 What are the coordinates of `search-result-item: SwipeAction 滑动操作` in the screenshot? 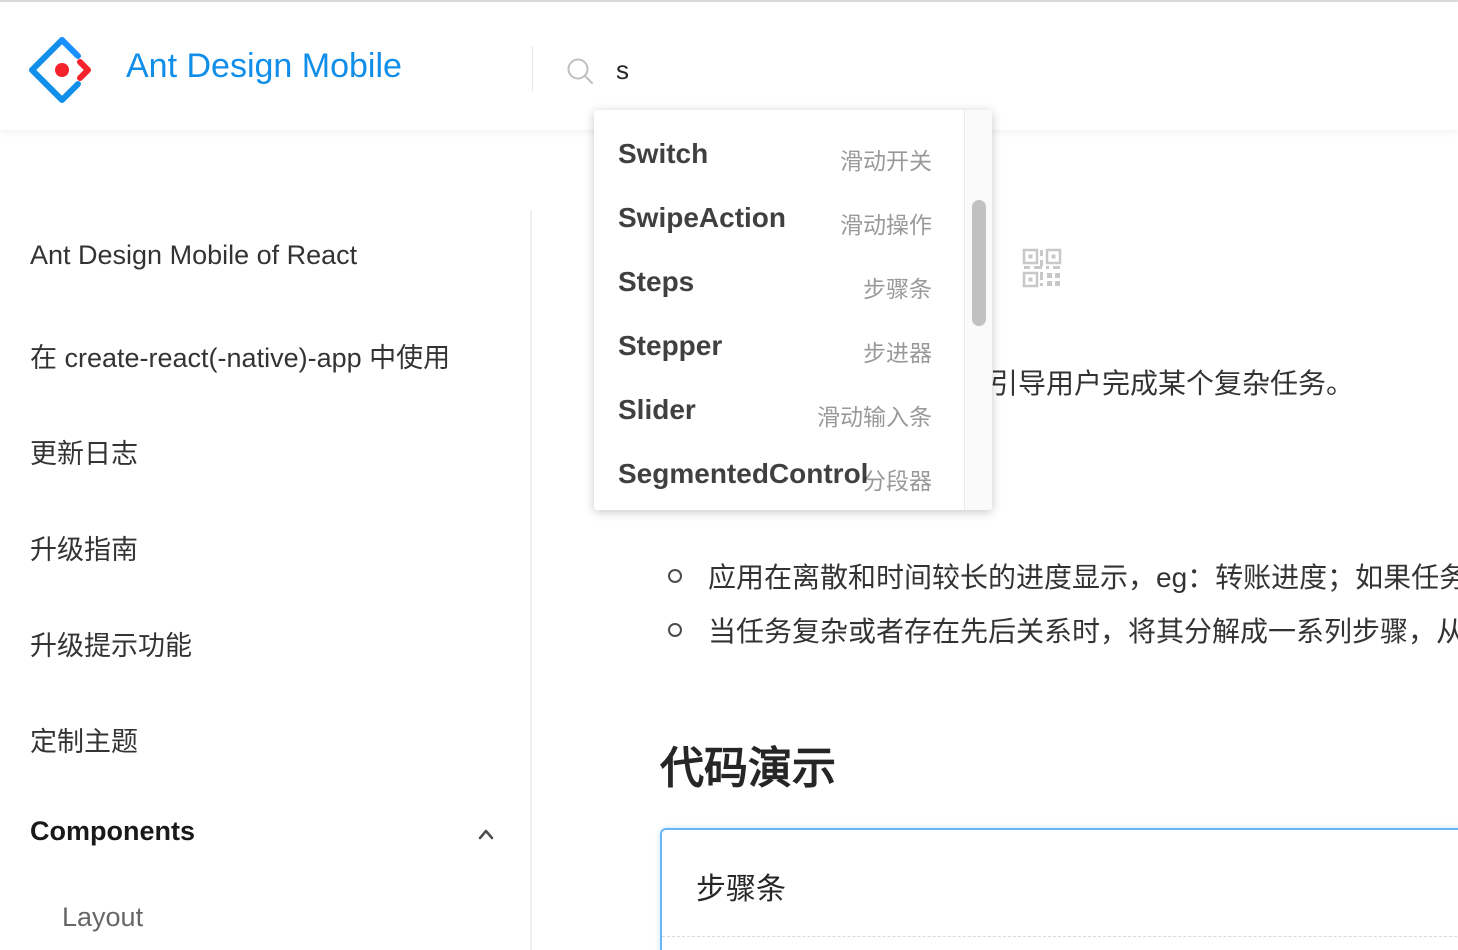 It's located at (779, 220).